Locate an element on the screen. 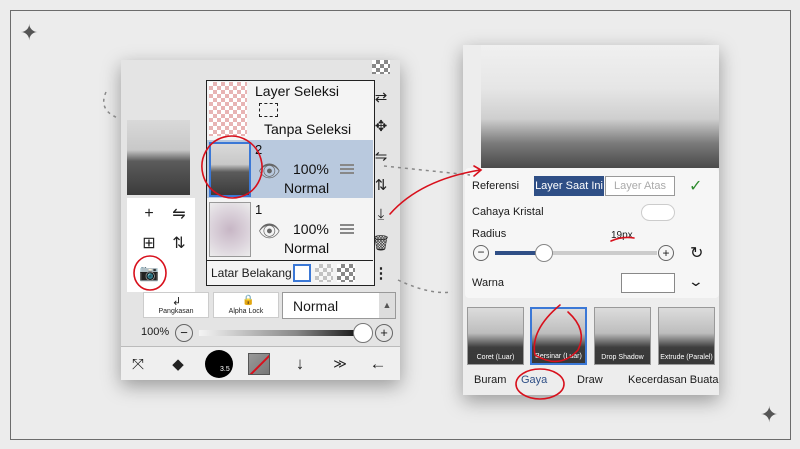  no-color-slash is located at coordinates (259, 364).